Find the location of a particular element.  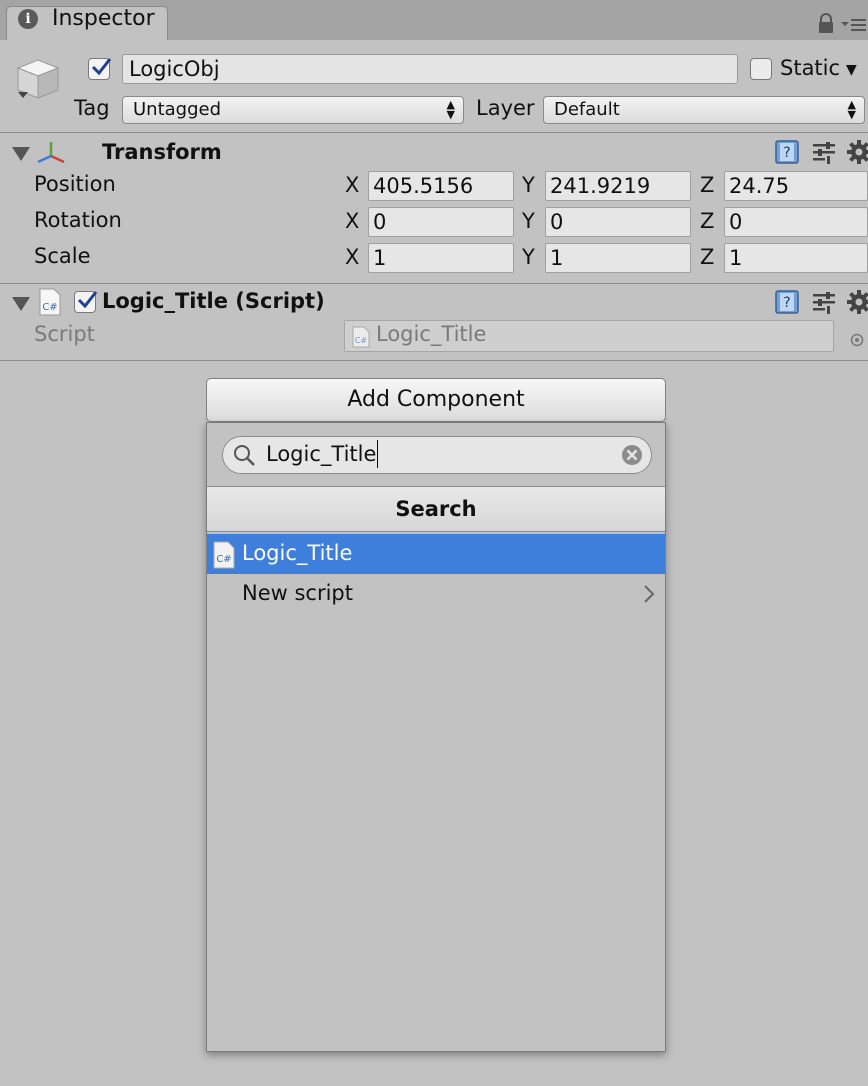

clear-search-icon is located at coordinates (632, 455).